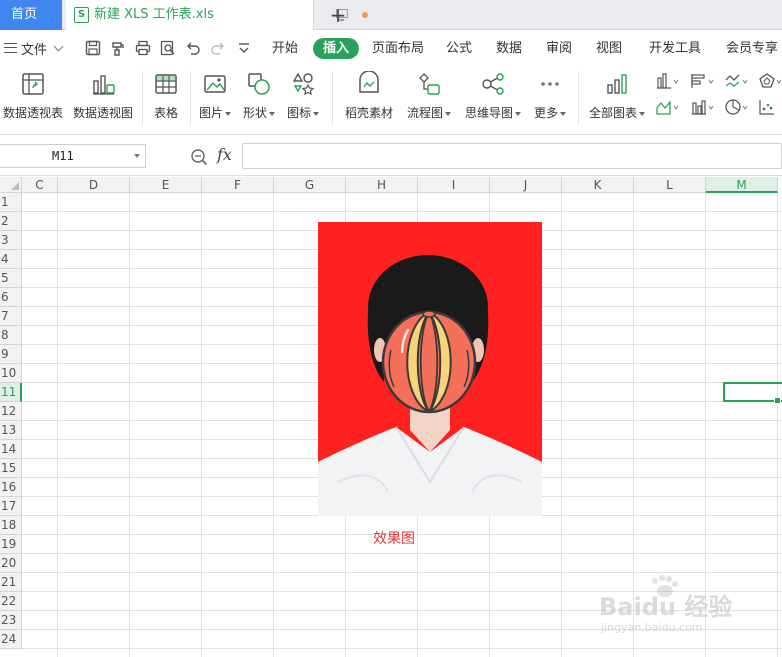  I want to click on row-header-20: 20, so click(11, 563).